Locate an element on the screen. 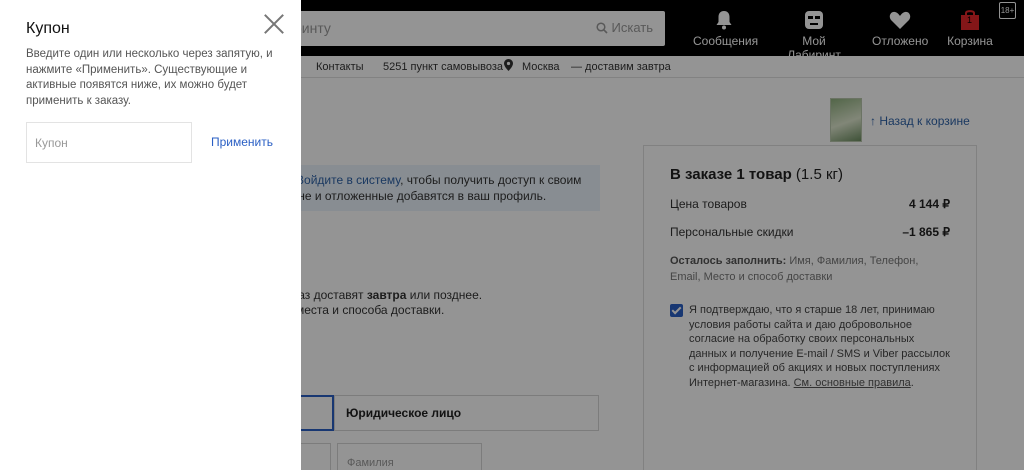 The height and width of the screenshot is (470, 1024). close-icon is located at coordinates (274, 24).